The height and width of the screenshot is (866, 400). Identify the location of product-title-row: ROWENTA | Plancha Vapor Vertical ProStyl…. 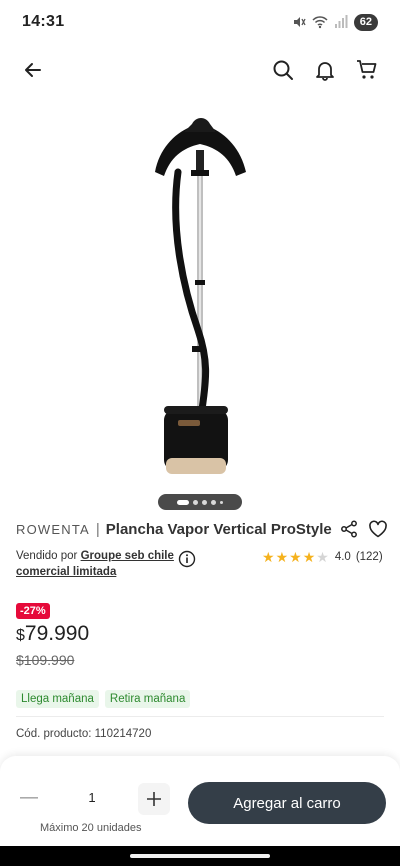
(202, 529).